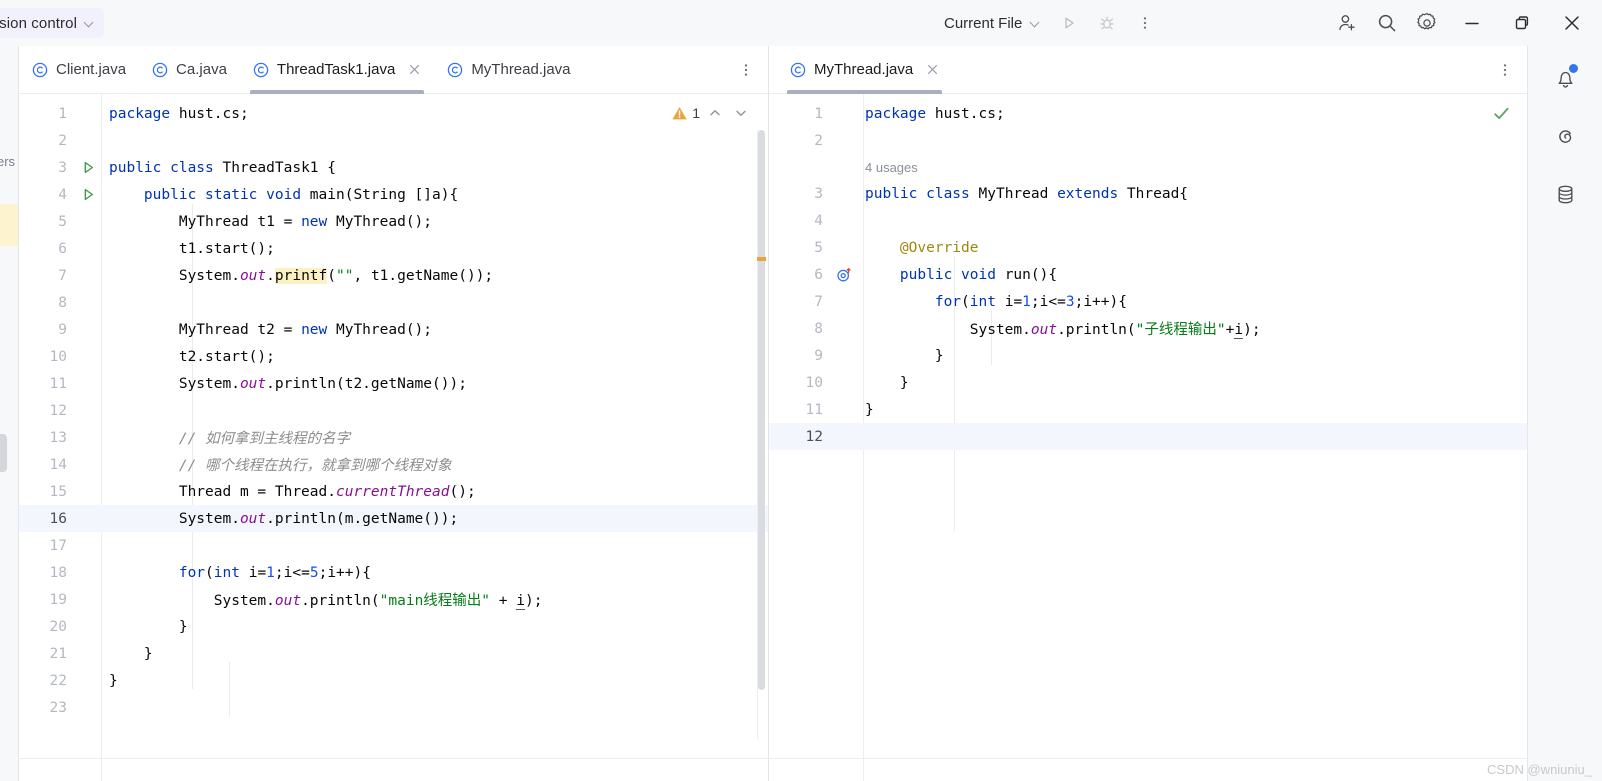 Image resolution: width=1602 pixels, height=781 pixels. What do you see at coordinates (393, 626) in the screenshot?
I see `code-line: 20 }` at bounding box center [393, 626].